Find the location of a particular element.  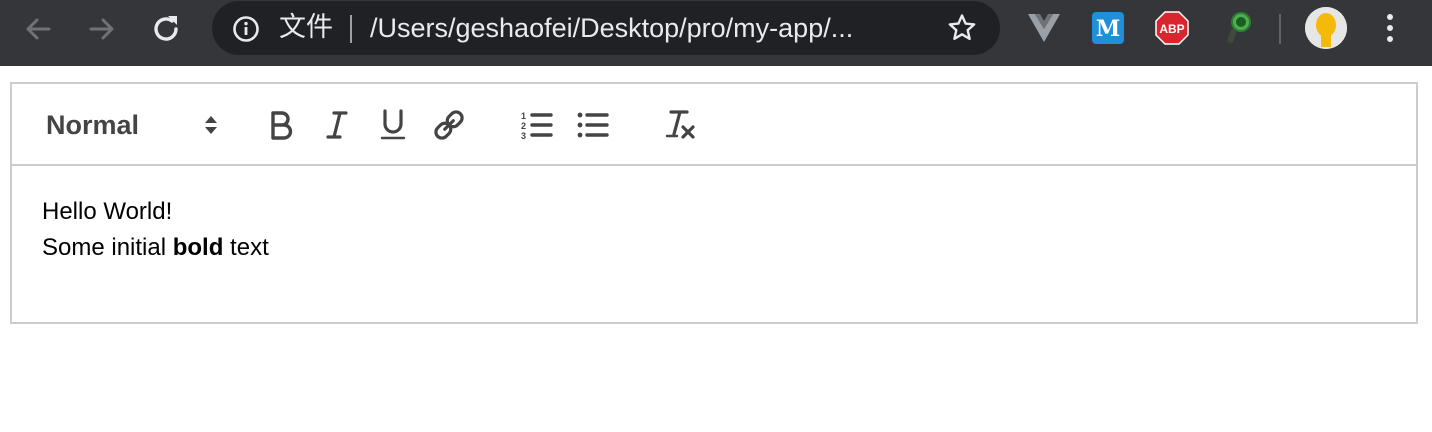

profile-avatar is located at coordinates (1326, 28).